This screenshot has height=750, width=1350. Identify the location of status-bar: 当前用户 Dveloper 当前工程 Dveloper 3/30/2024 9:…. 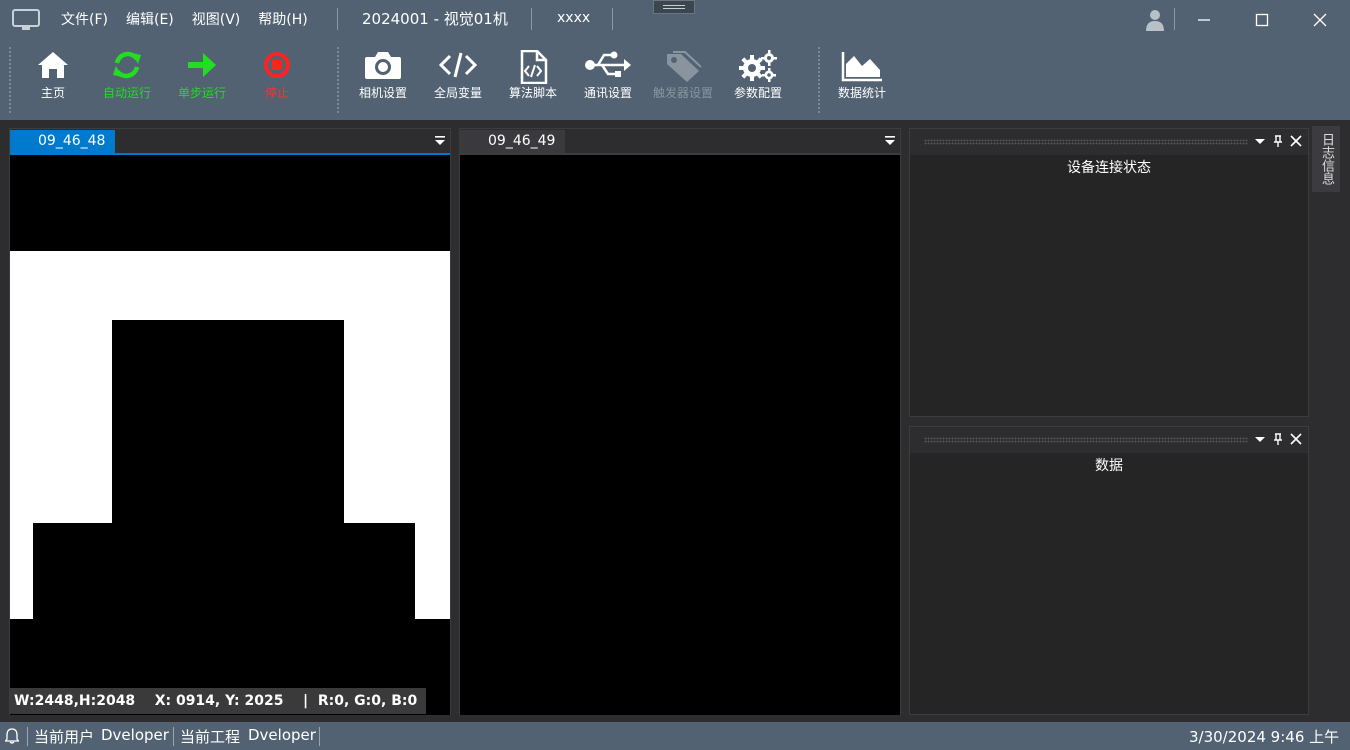
(675, 736).